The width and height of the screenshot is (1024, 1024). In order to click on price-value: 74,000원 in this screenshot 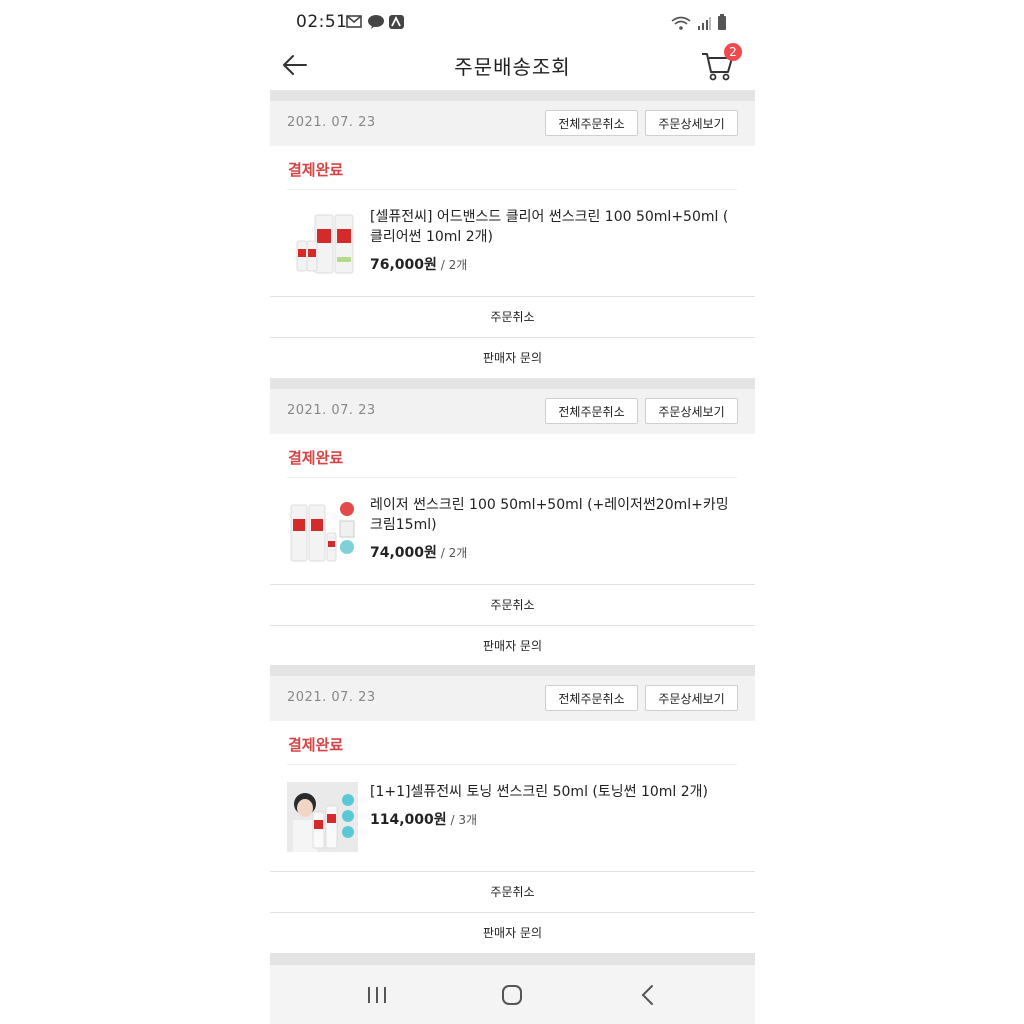, I will do `click(403, 553)`.